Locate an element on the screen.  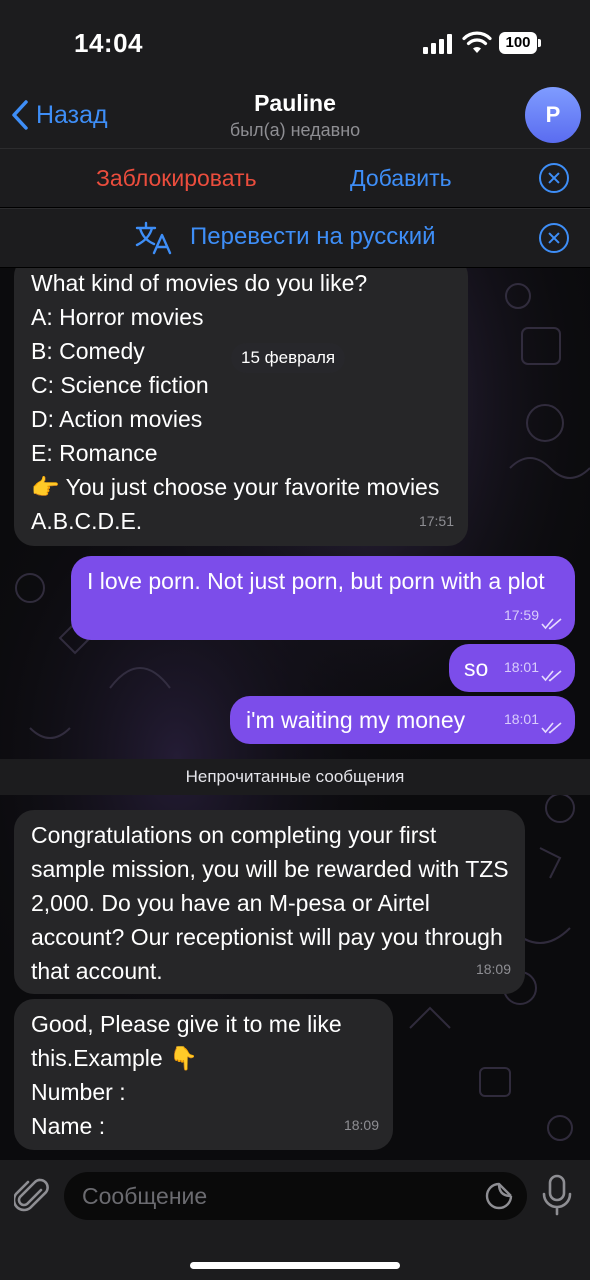
chat-header: Назад Pauline был(а) недавно P is located at coordinates (295, 116).